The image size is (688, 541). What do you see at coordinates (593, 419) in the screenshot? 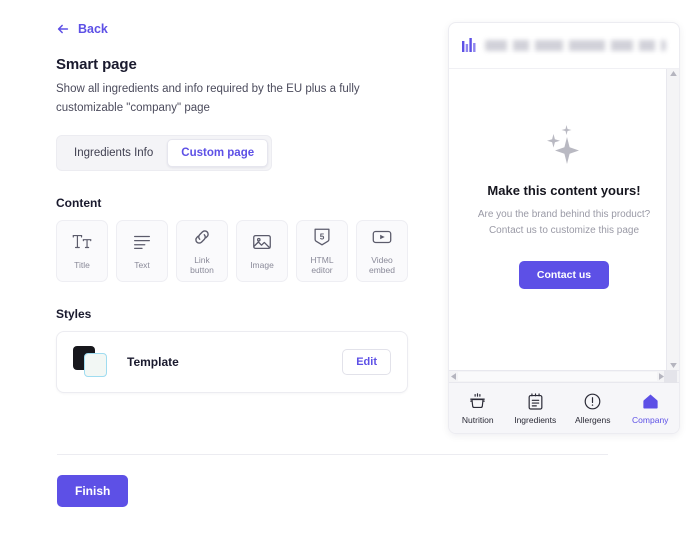
I see `nav-label: Allergens` at bounding box center [593, 419].